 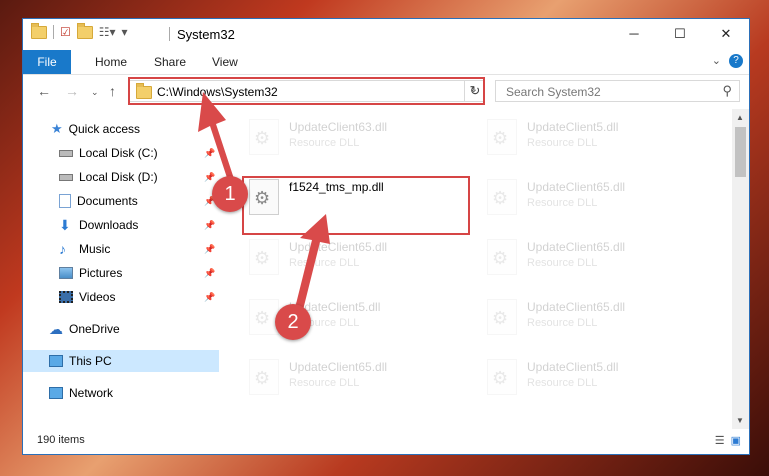 What do you see at coordinates (230, 194) in the screenshot?
I see `step-1-badge: 1` at bounding box center [230, 194].